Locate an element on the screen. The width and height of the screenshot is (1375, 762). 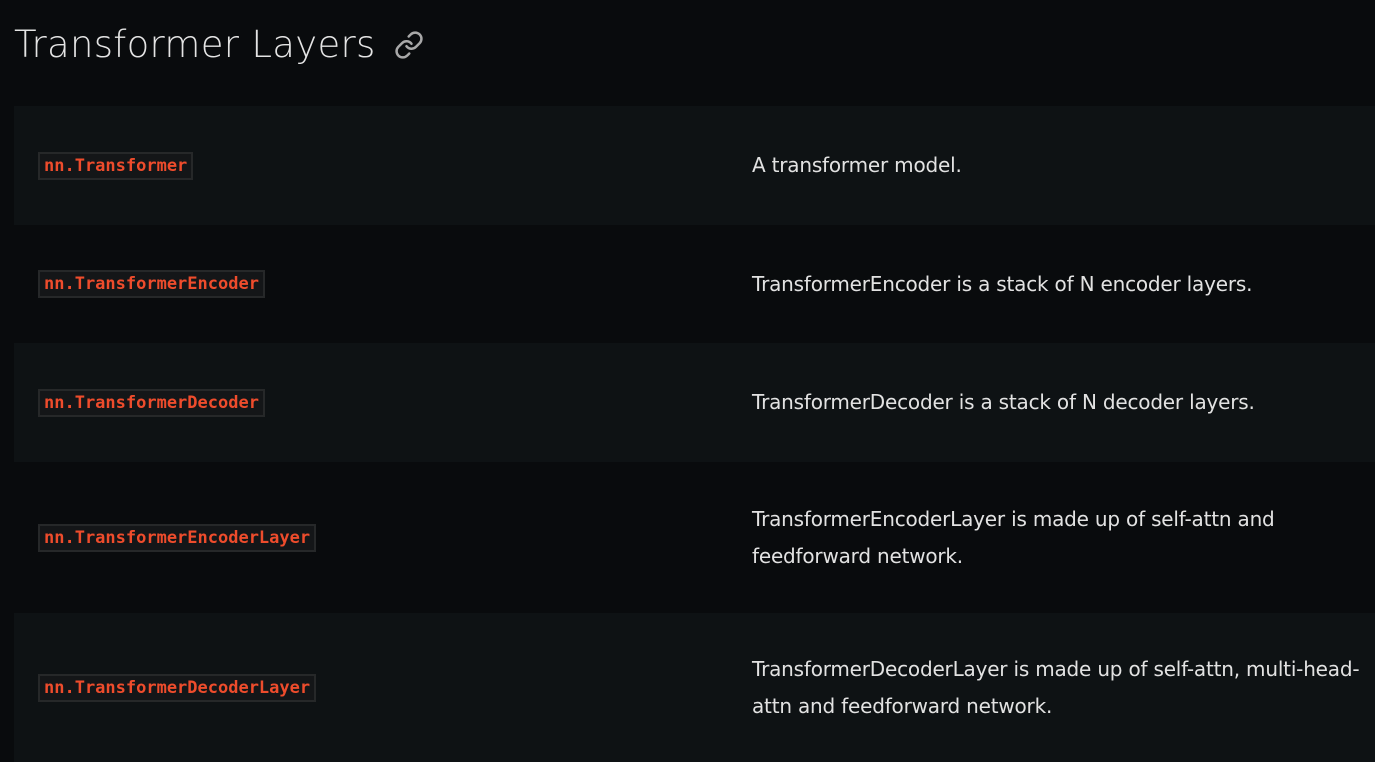
name-cell: nn.TransformerDecoder is located at coordinates (383, 402).